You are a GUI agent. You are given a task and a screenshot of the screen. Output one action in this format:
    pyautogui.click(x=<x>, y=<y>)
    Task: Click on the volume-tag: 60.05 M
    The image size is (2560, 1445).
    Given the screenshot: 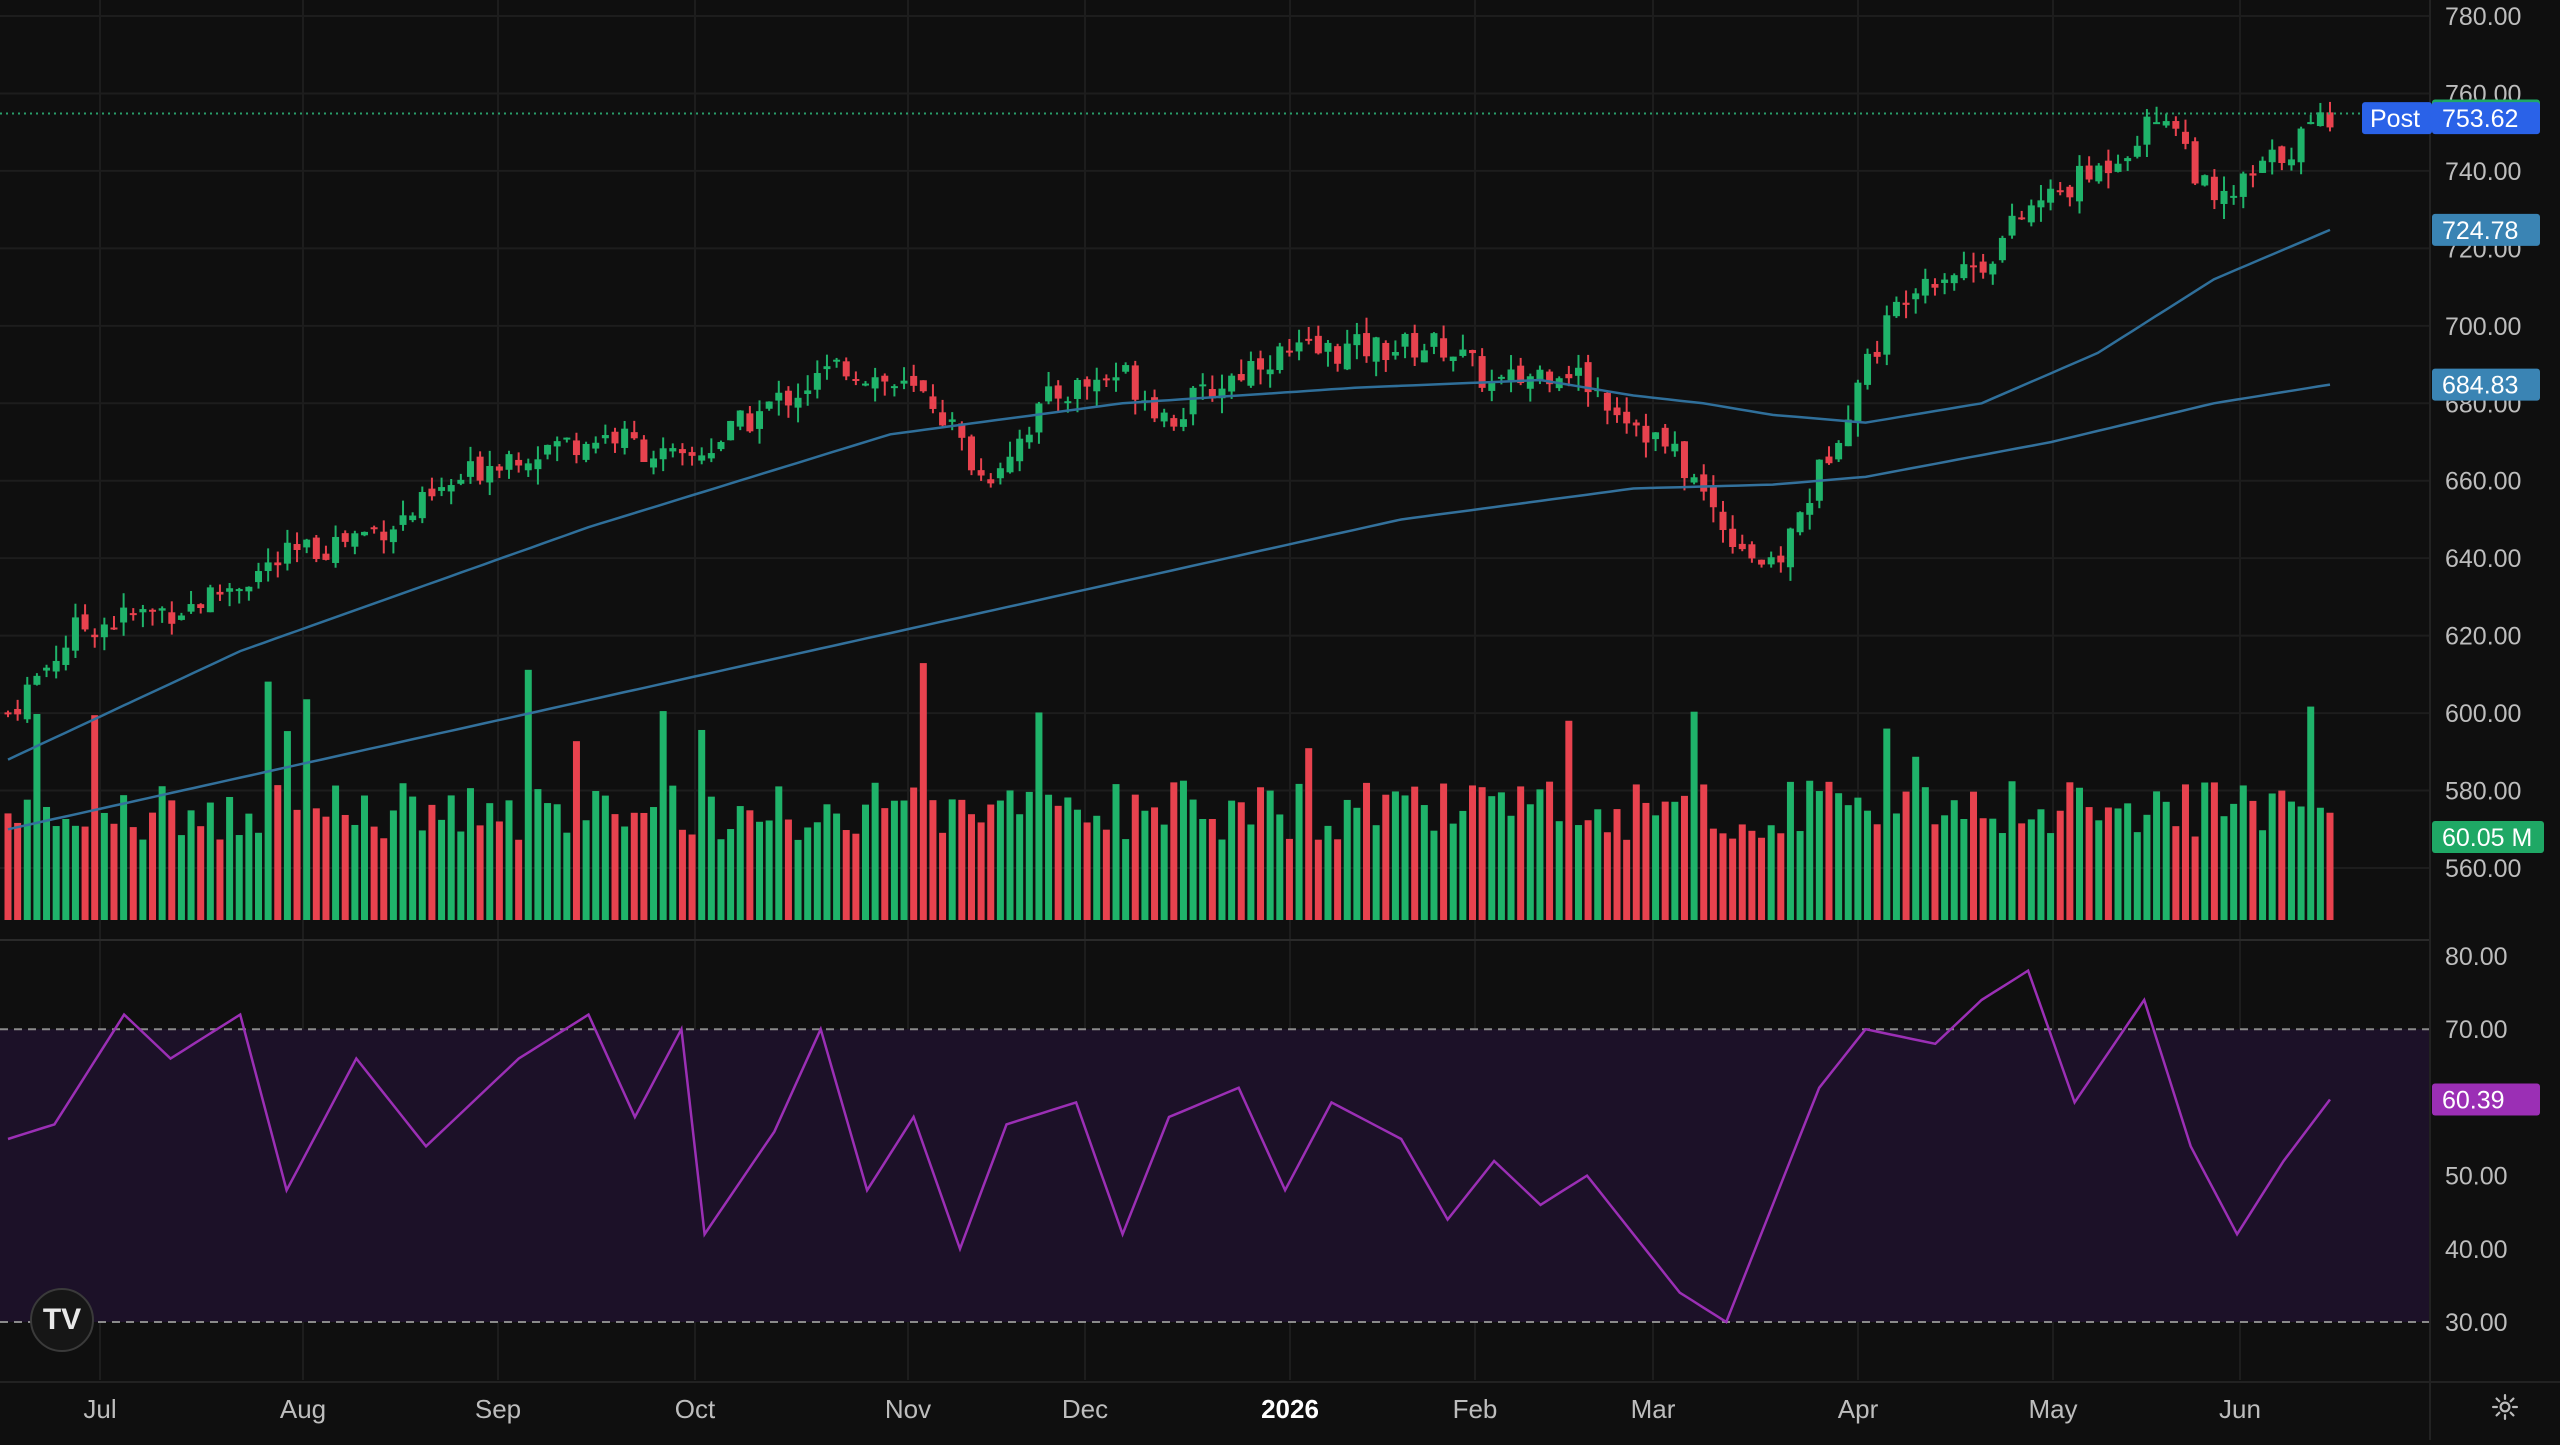 What is the action you would take?
    pyautogui.click(x=2487, y=838)
    